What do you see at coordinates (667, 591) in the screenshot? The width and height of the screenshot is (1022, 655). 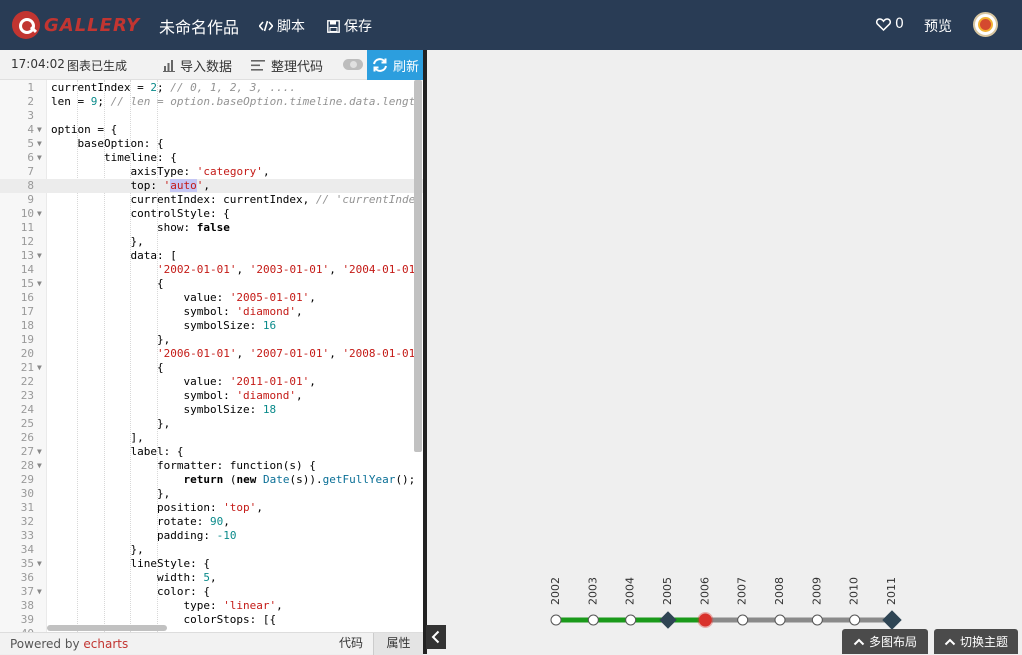 I see `timeline-label: 2005` at bounding box center [667, 591].